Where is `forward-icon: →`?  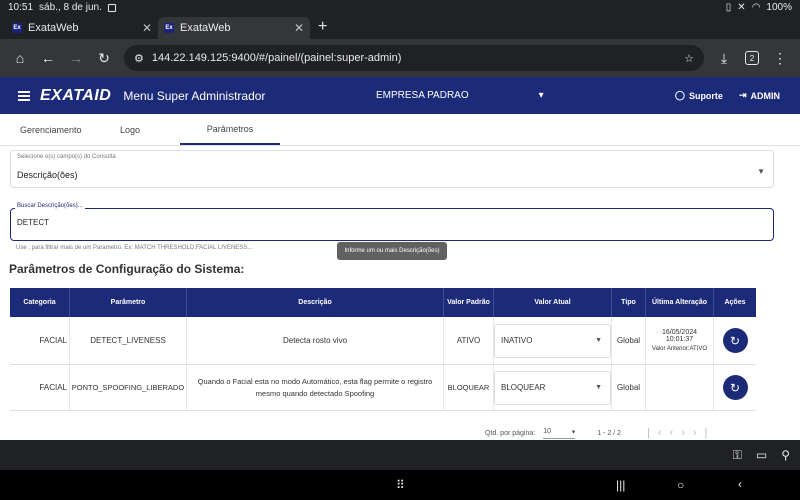
forward-icon: → is located at coordinates (76, 58).